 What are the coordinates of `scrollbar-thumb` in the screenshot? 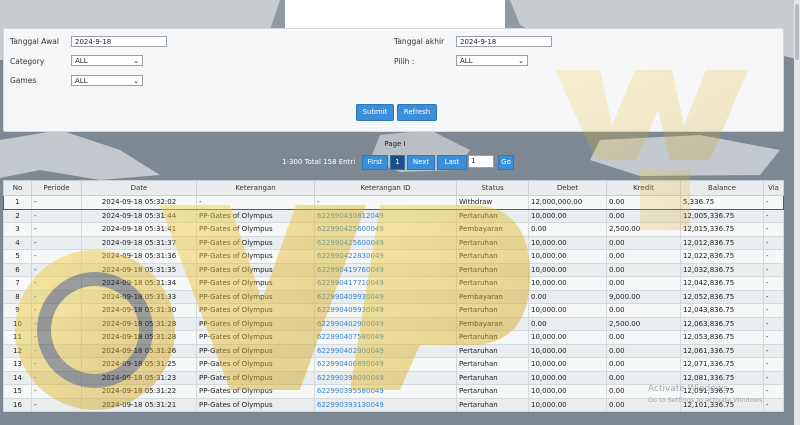 It's located at (797, 32).